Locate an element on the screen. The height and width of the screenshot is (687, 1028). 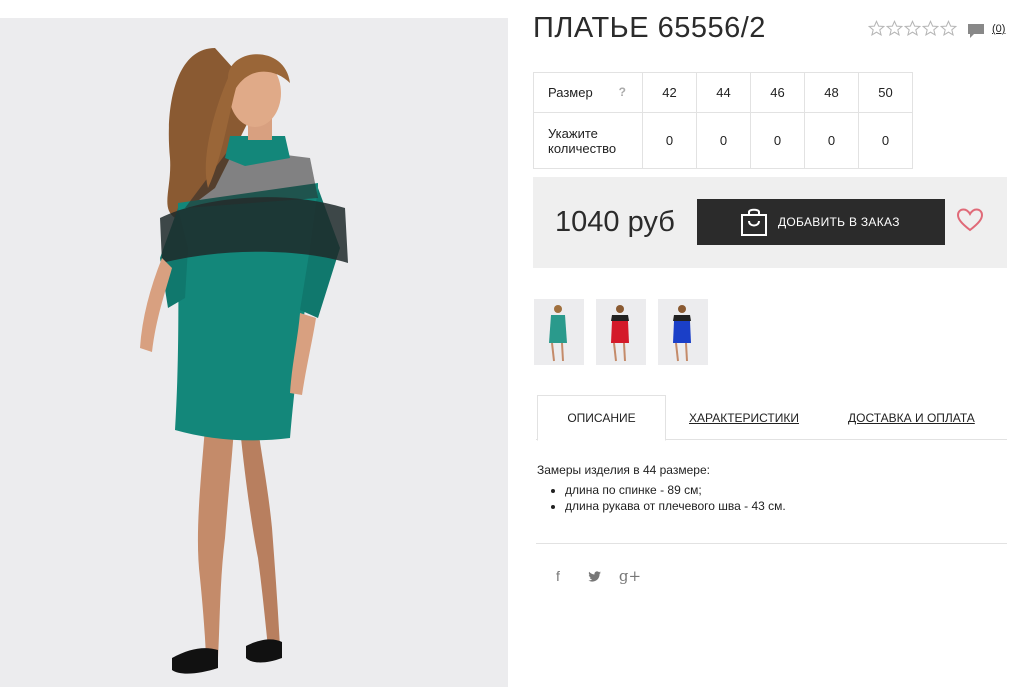
thumbnail-red is located at coordinates (621, 332).